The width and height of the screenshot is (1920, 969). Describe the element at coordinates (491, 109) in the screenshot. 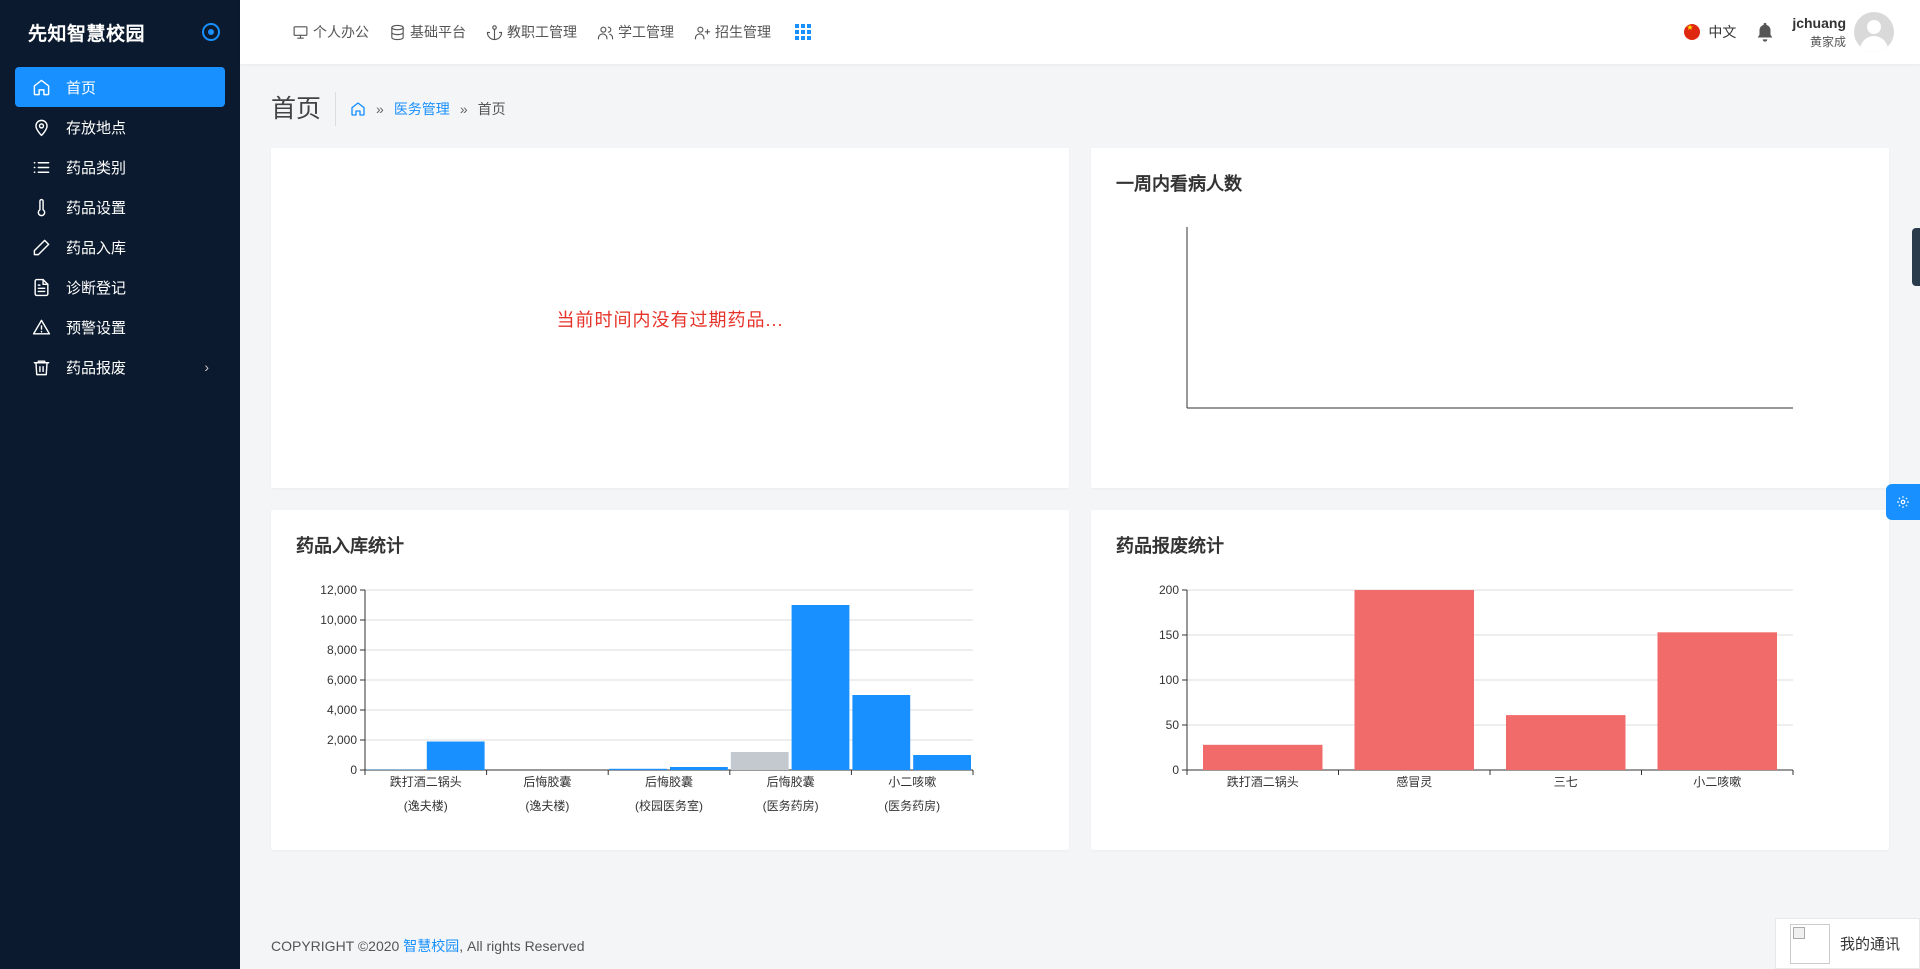

I see `breadcrumb-current: 首页` at that location.